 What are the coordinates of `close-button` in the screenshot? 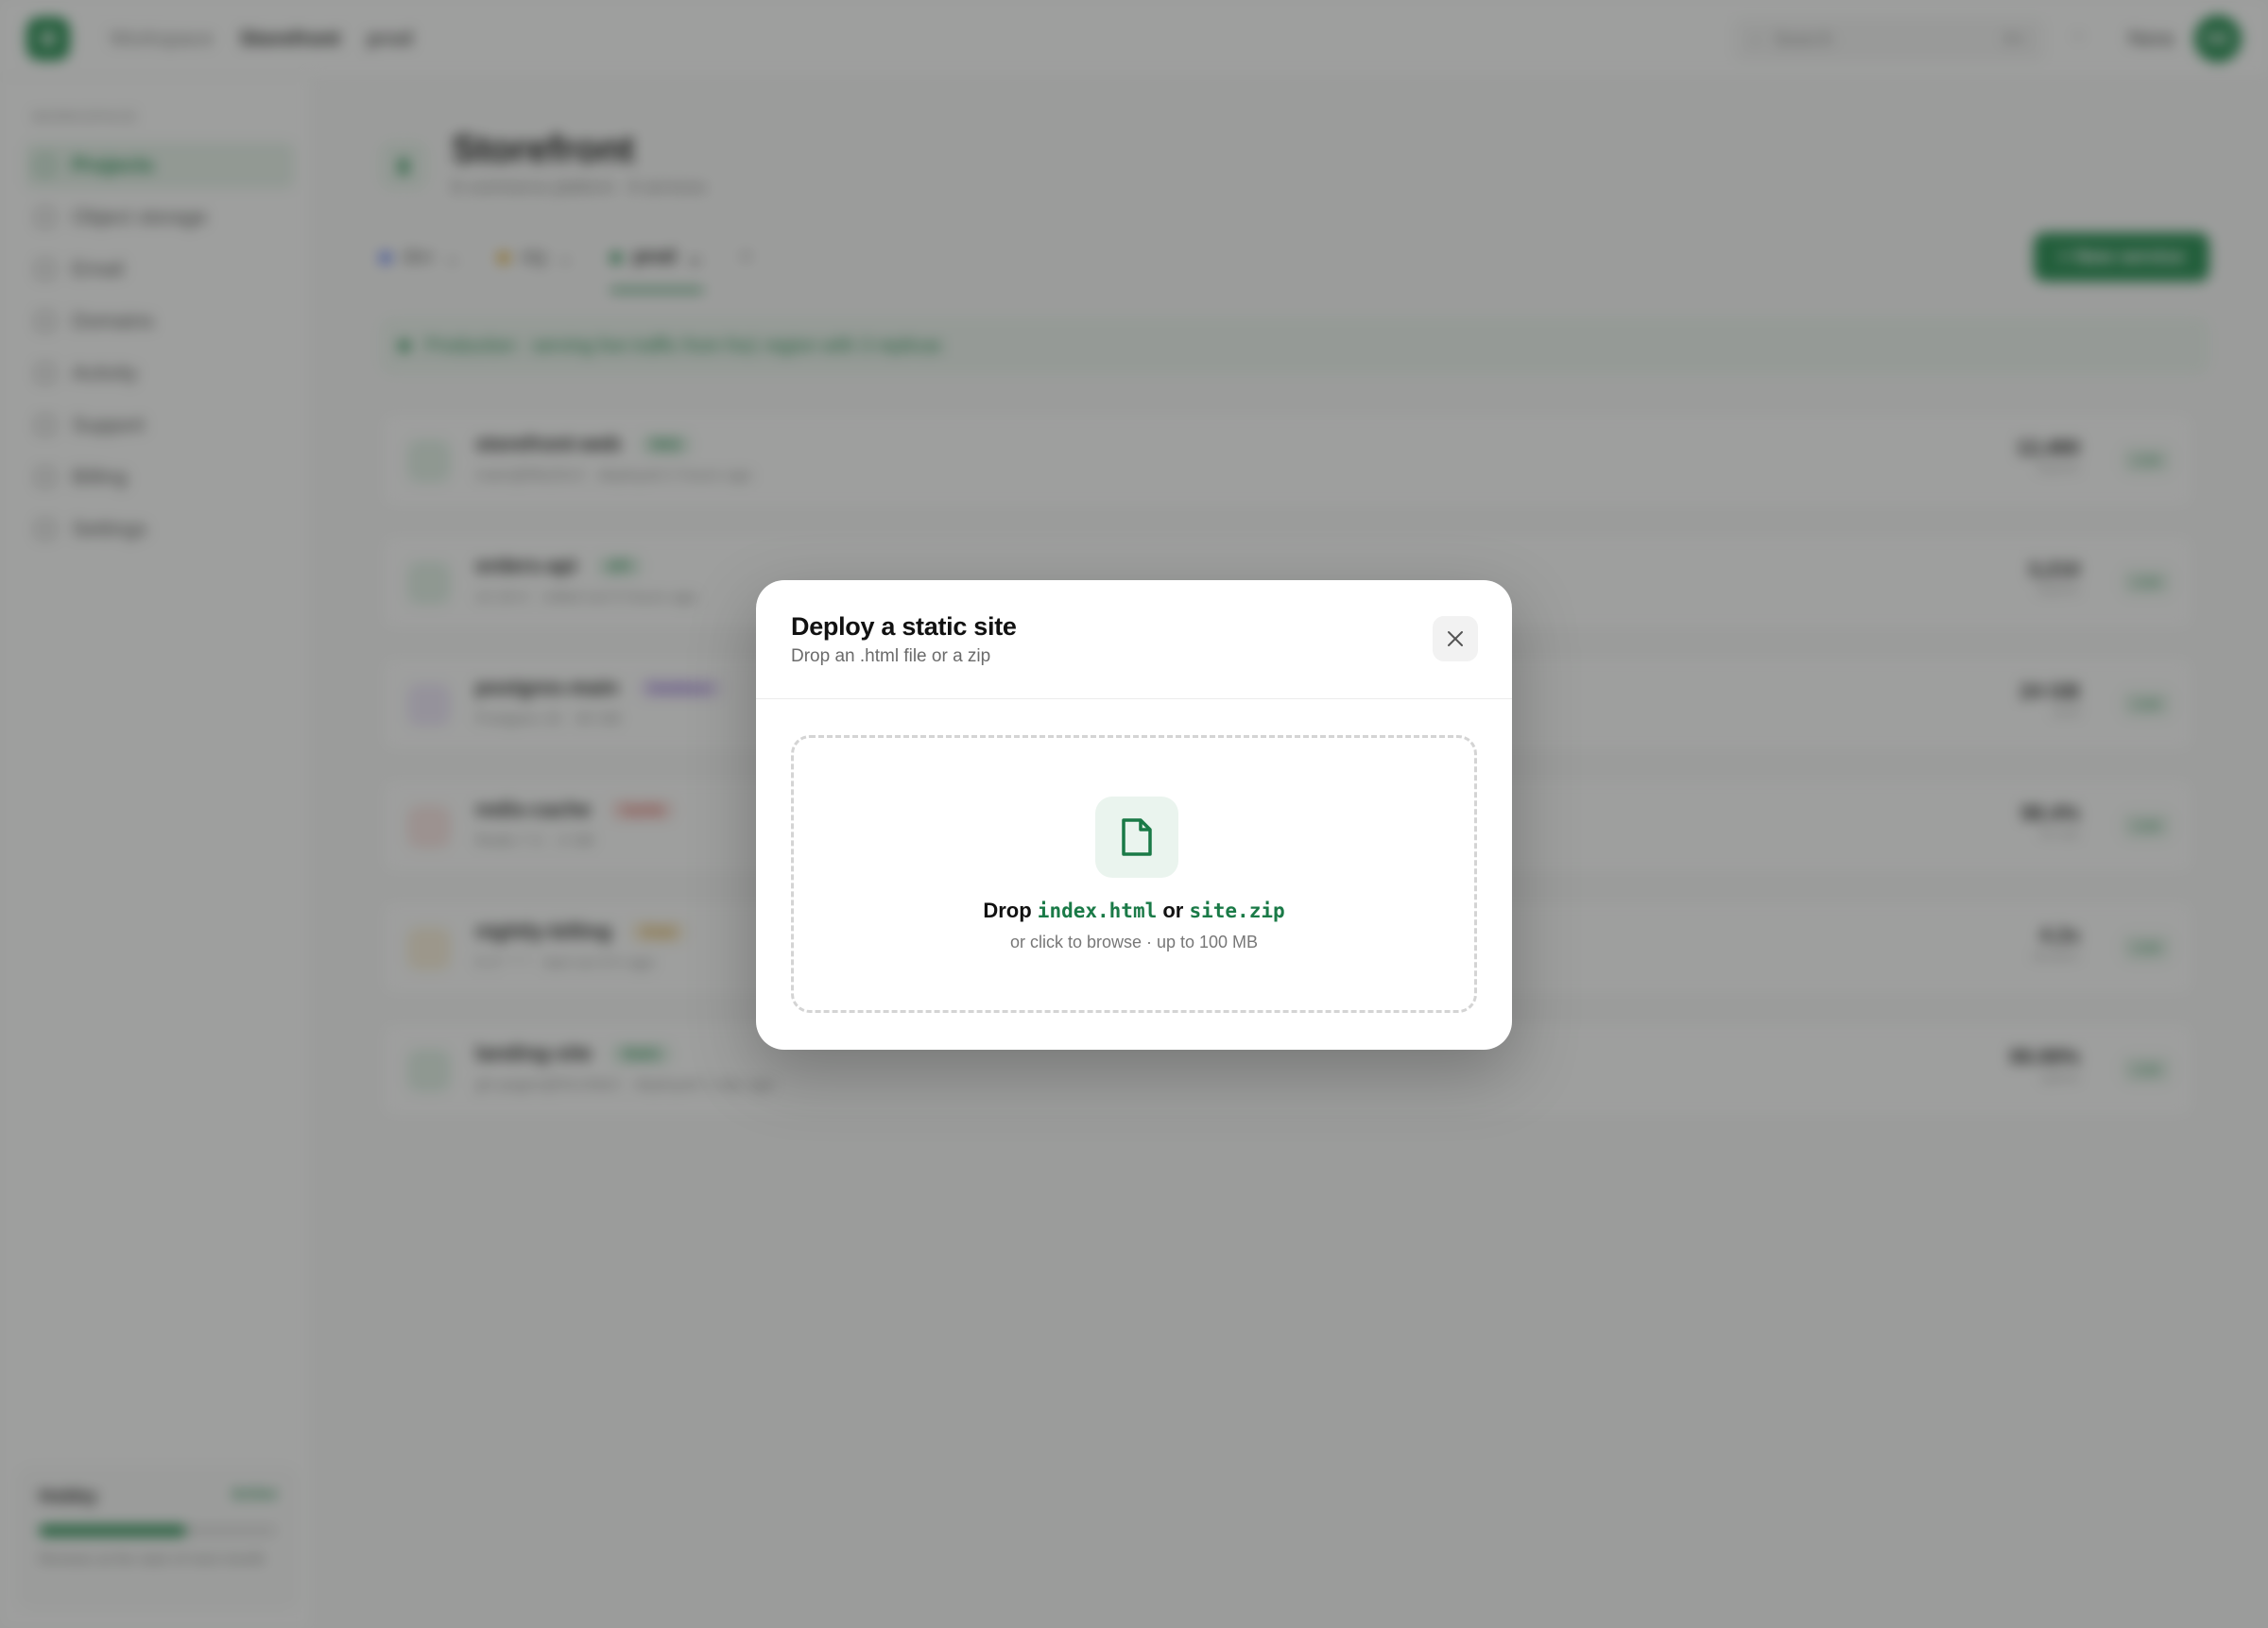 It's located at (1455, 639).